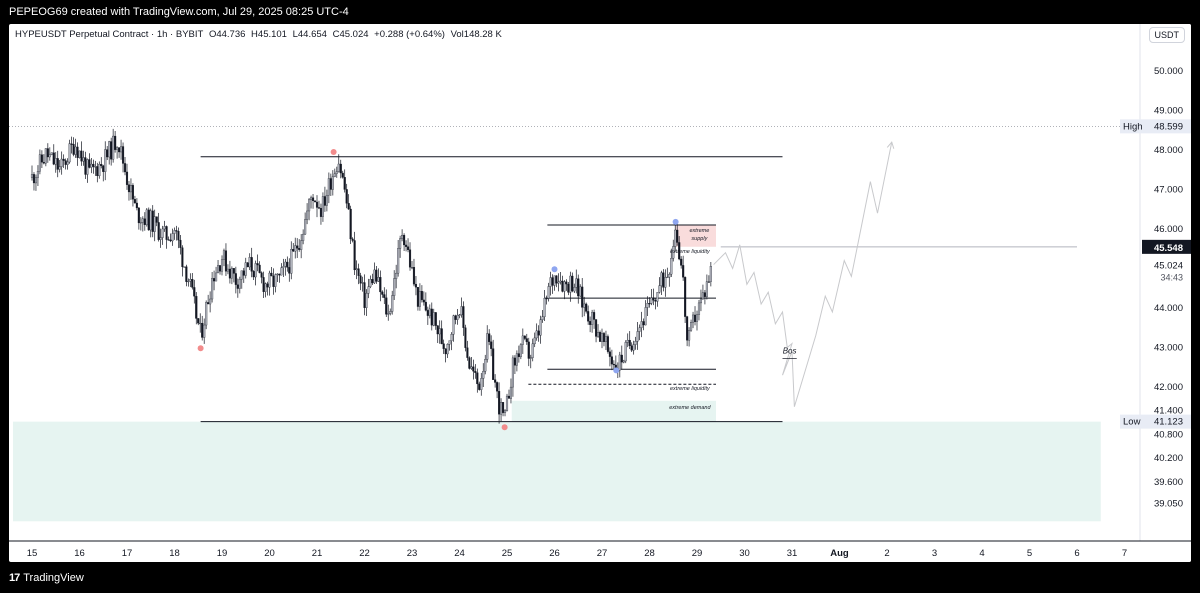 This screenshot has width=1200, height=593. Describe the element at coordinates (1168, 150) in the screenshot. I see `y-tick-label: 48.000` at that location.